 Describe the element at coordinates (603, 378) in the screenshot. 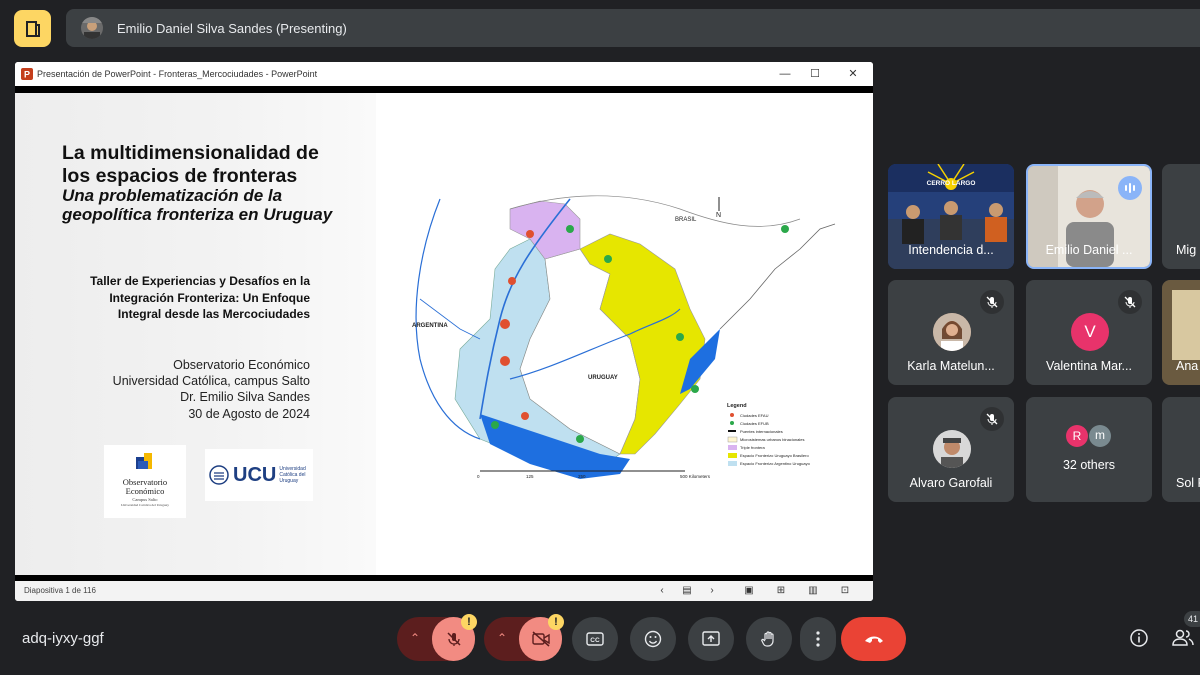

I see `label-uruguay: URUGUAY` at that location.